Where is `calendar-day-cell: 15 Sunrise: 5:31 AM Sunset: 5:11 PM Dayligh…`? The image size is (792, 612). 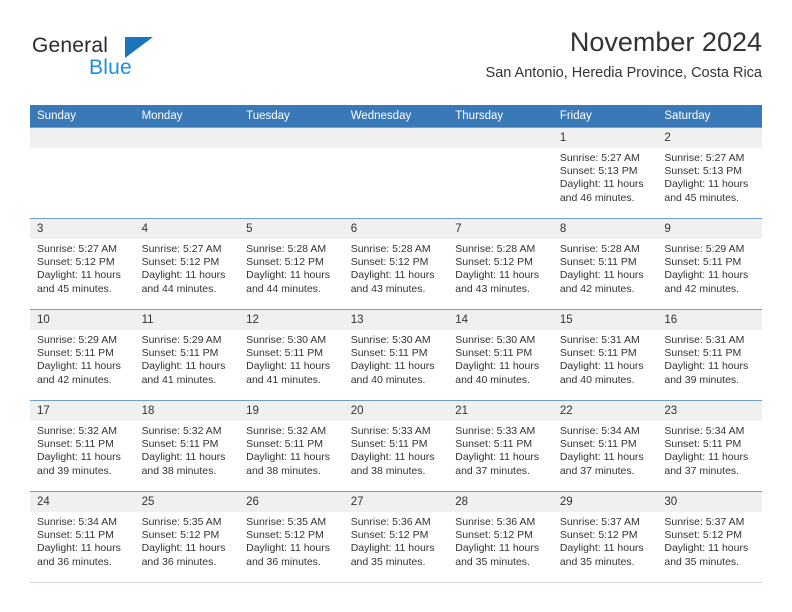
calendar-day-cell: 15 Sunrise: 5:31 AM Sunset: 5:11 PM Dayligh… is located at coordinates (605, 355).